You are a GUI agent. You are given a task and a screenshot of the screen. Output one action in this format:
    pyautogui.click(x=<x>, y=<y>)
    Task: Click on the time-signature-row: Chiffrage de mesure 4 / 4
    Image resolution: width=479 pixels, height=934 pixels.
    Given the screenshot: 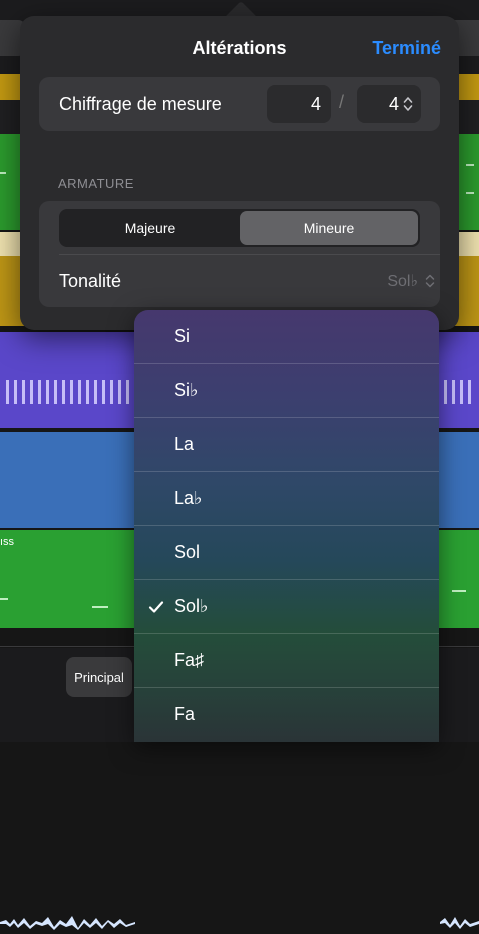 What is the action you would take?
    pyautogui.click(x=239, y=104)
    